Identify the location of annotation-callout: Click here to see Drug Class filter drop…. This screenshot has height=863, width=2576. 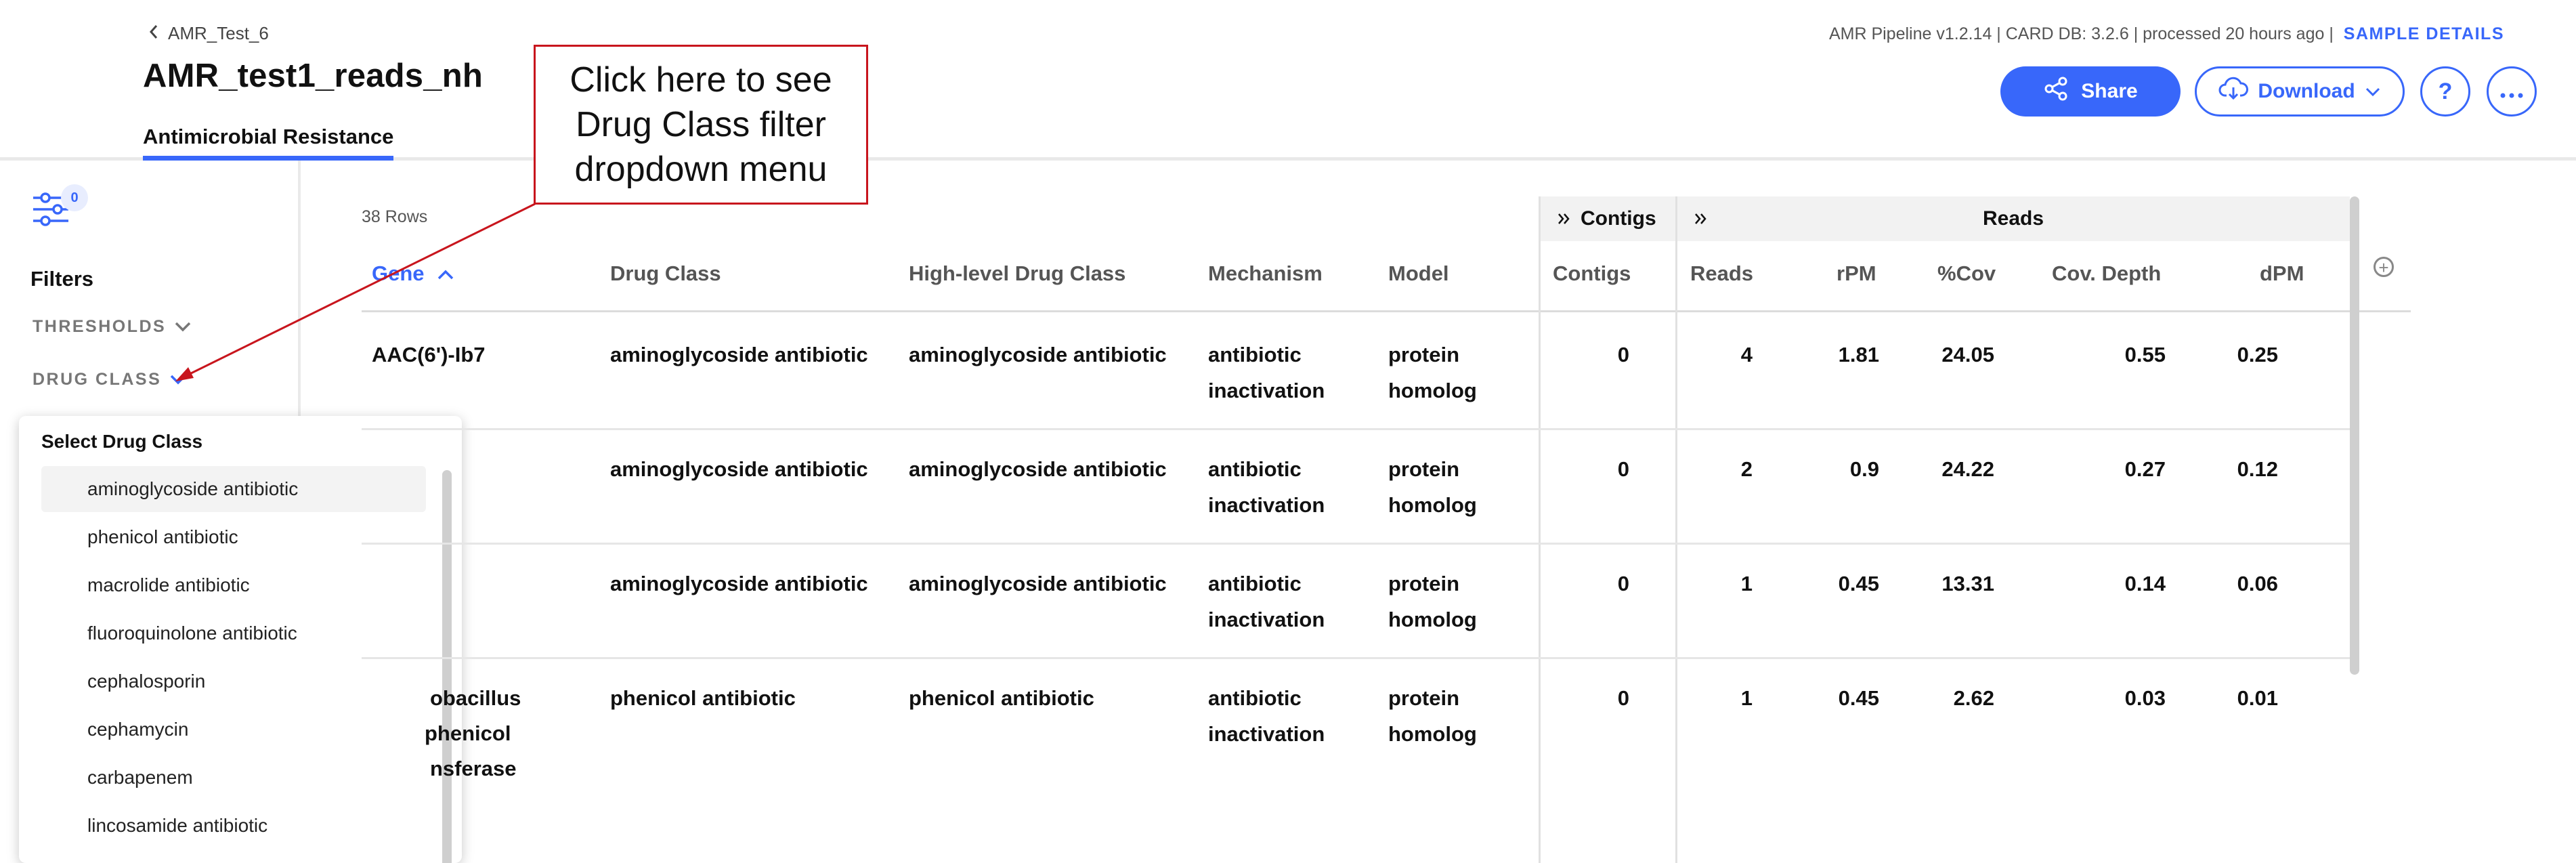
(701, 125).